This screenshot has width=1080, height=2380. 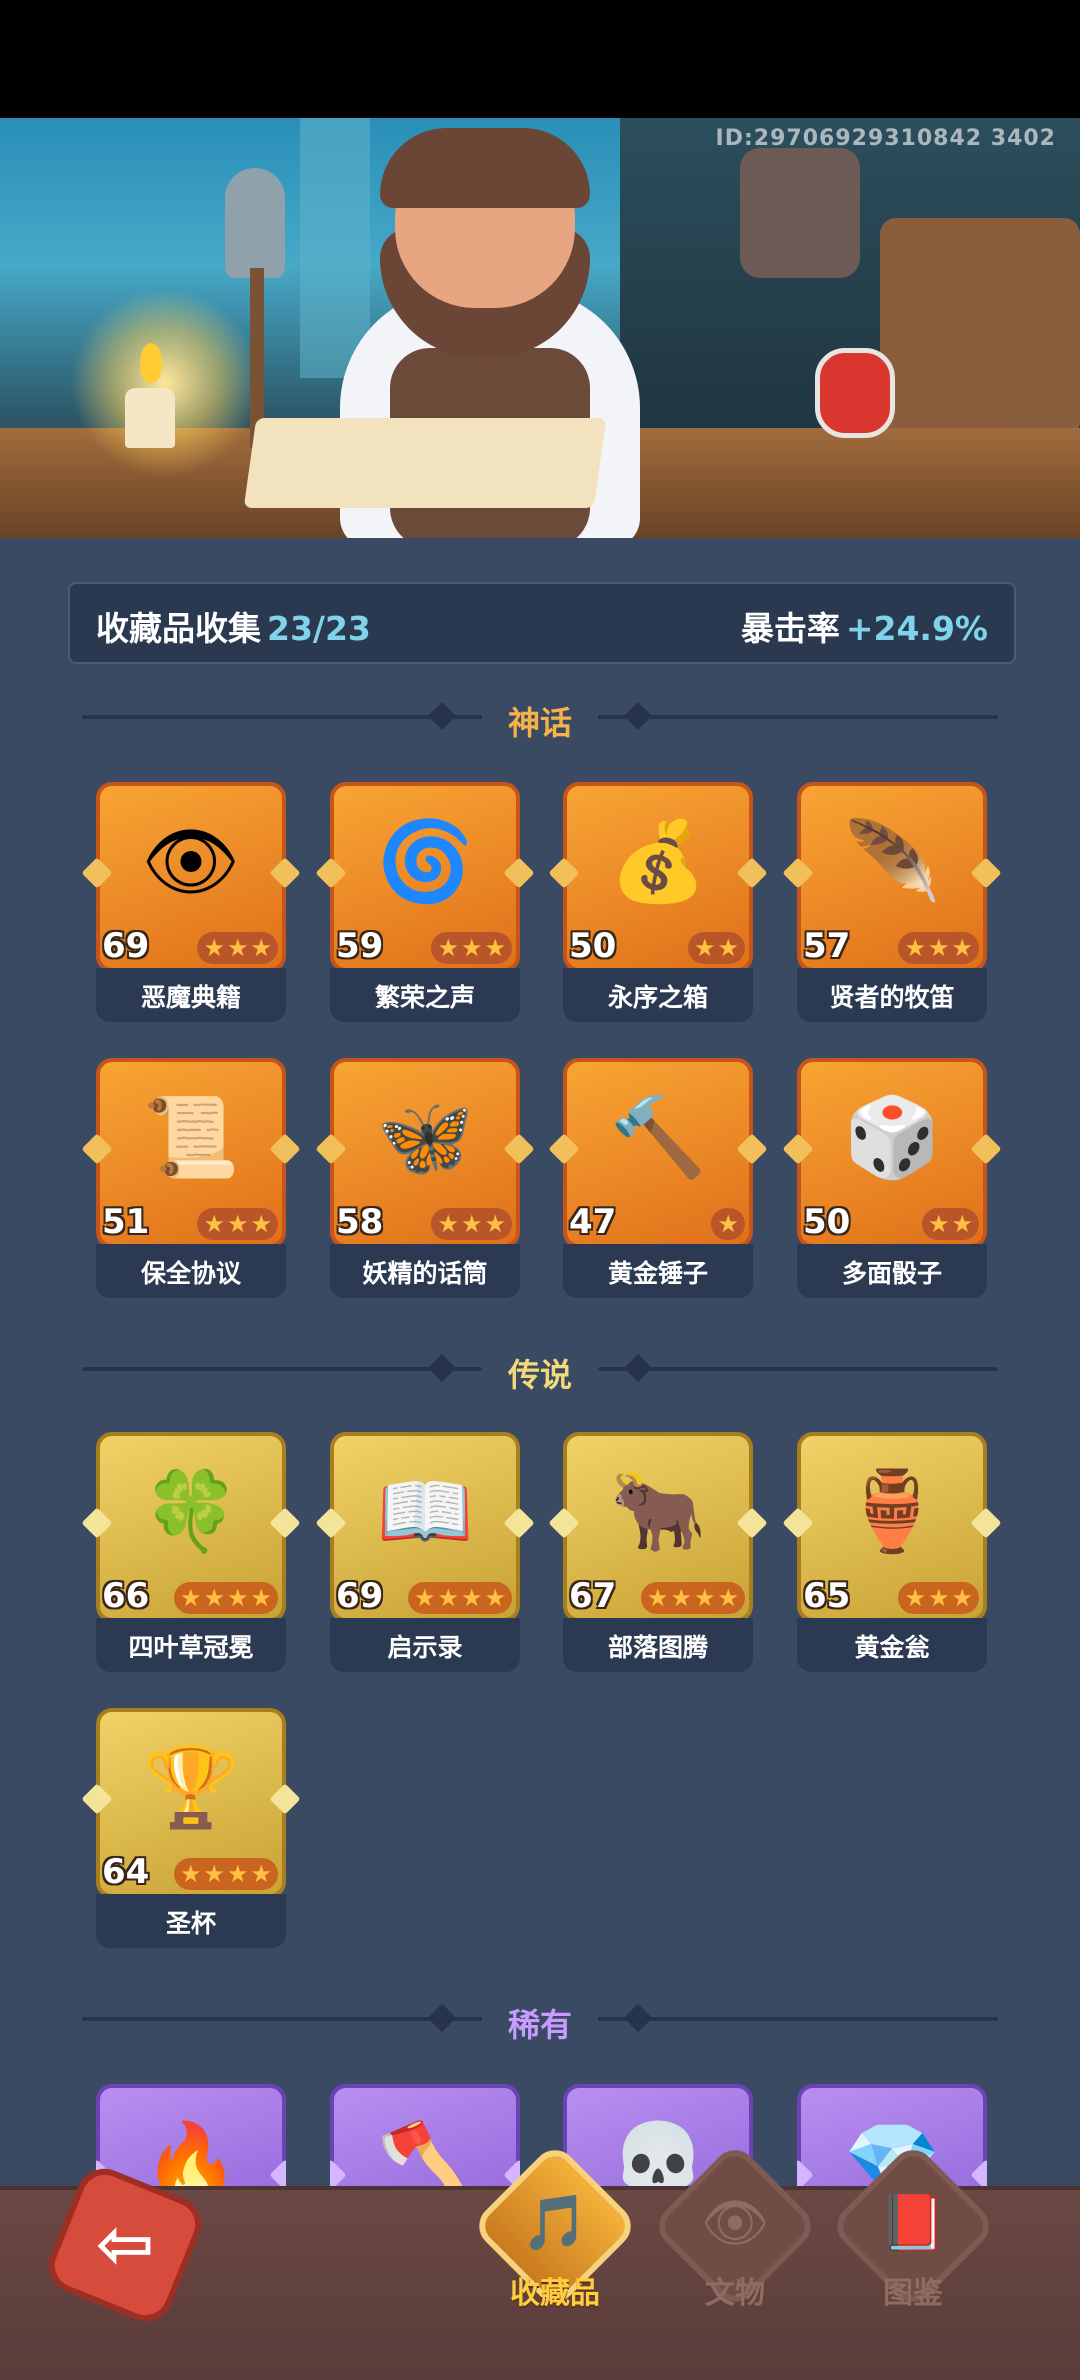 I want to click on item-name: 多面骰子, so click(x=891, y=1273).